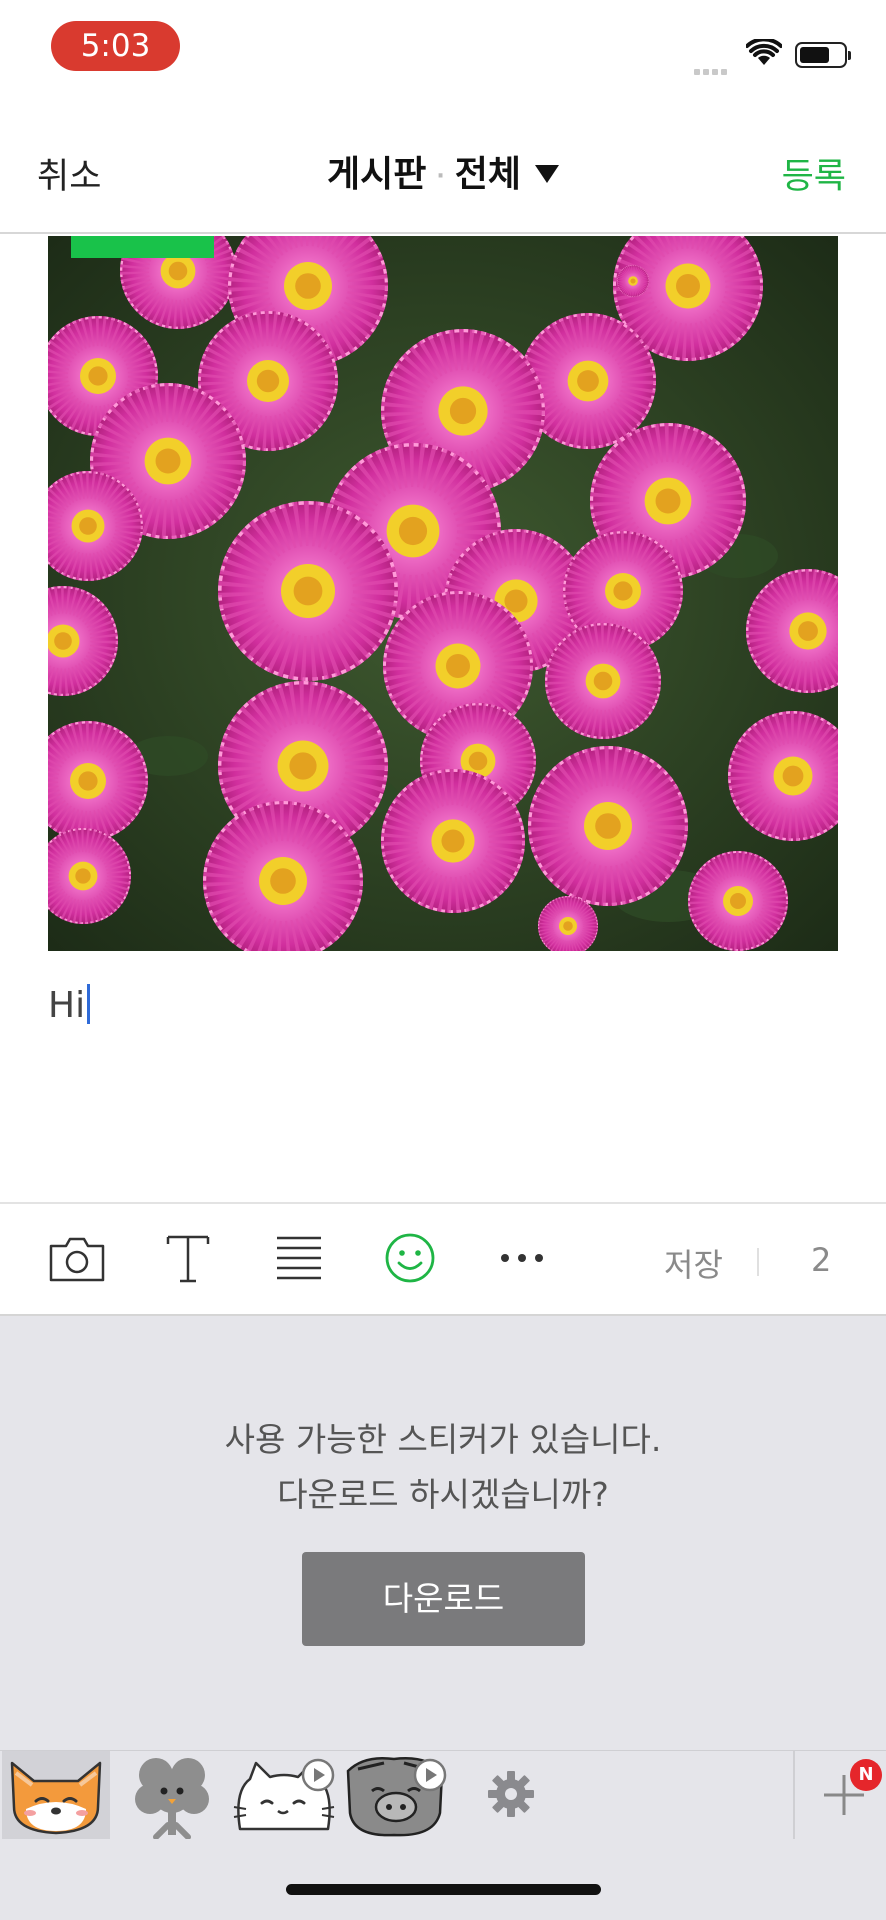 This screenshot has height=1920, width=886. I want to click on gear-icon, so click(511, 1794).